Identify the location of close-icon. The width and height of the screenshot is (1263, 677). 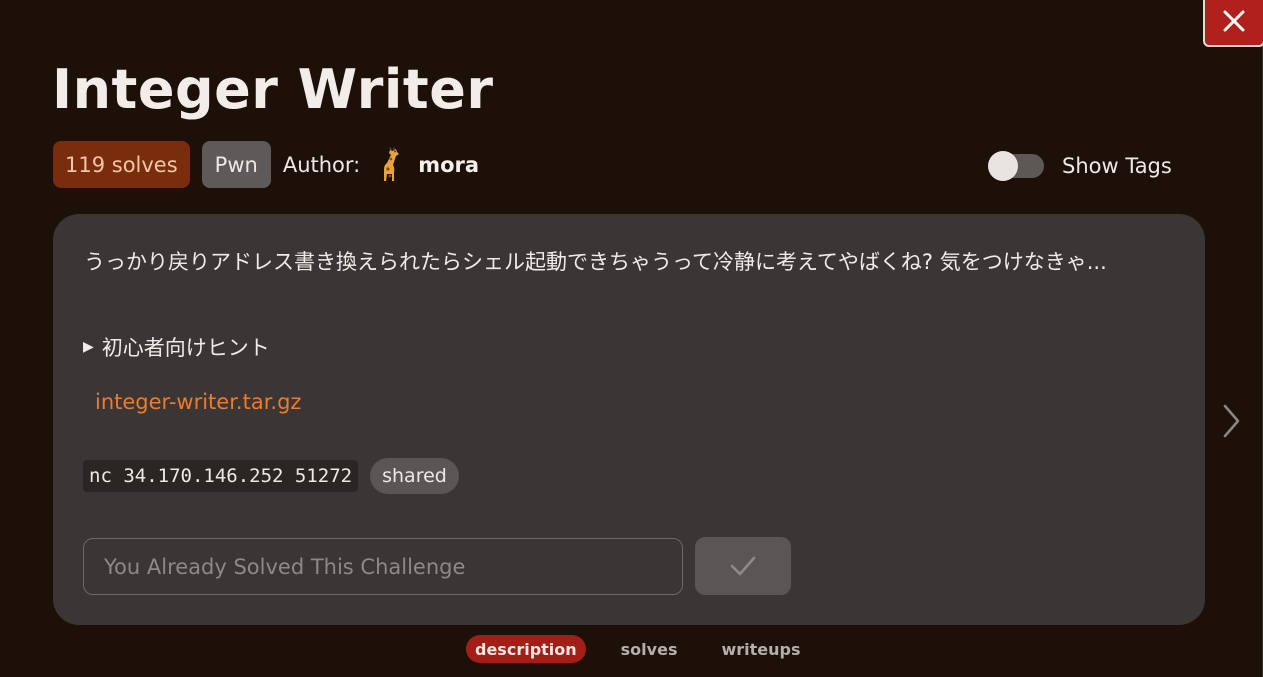
(1234, 20).